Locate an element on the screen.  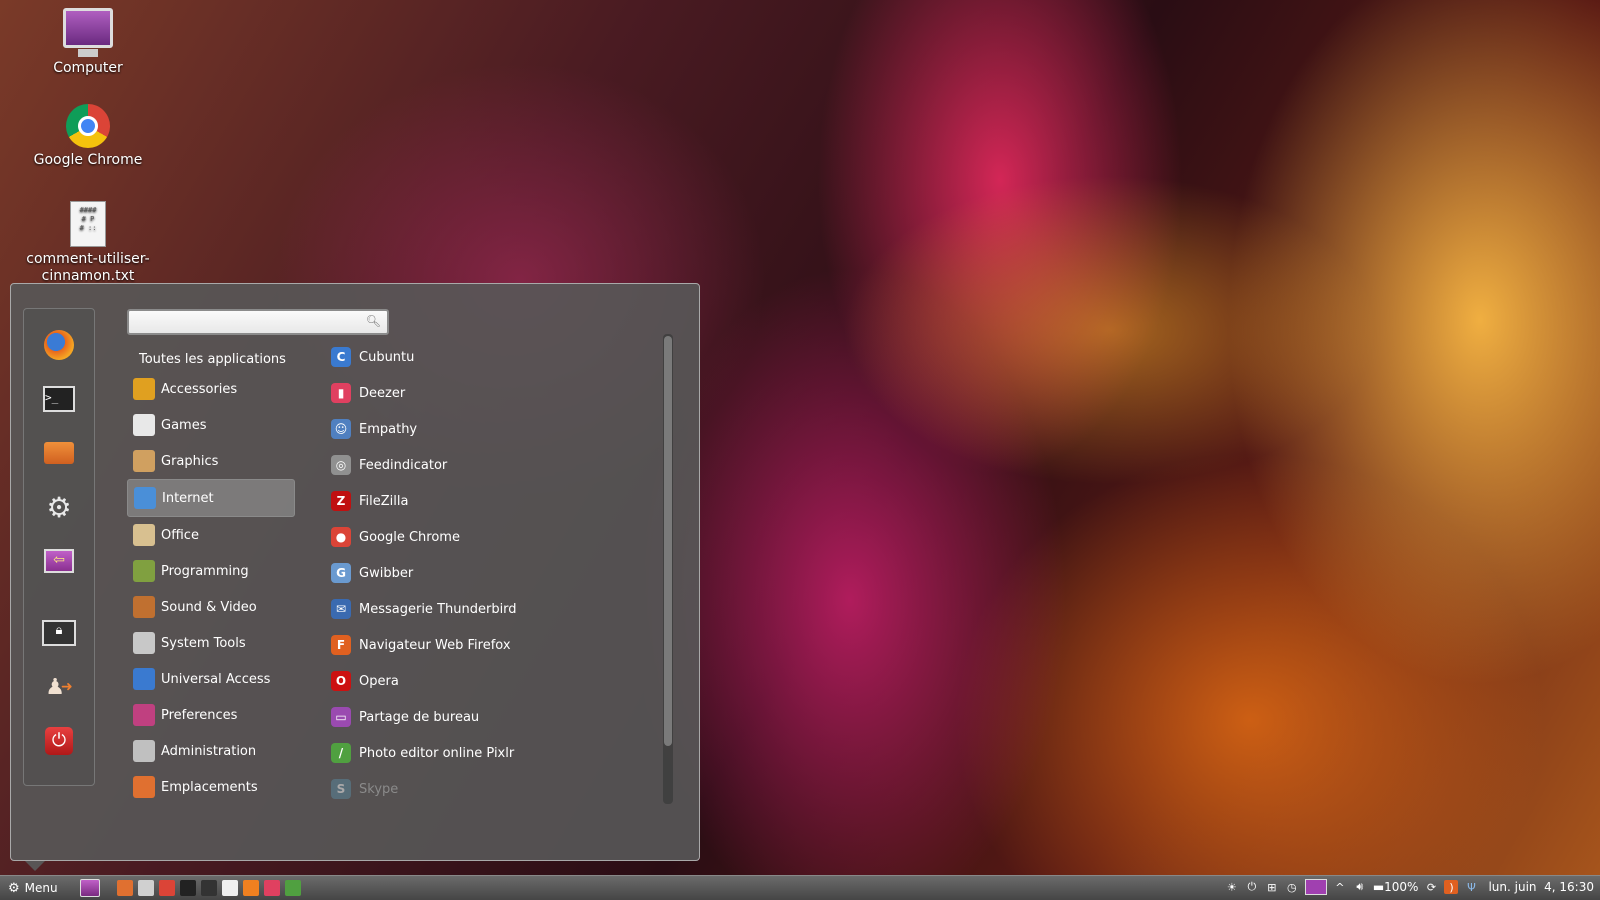
category-label: Administration is located at coordinates (209, 751).